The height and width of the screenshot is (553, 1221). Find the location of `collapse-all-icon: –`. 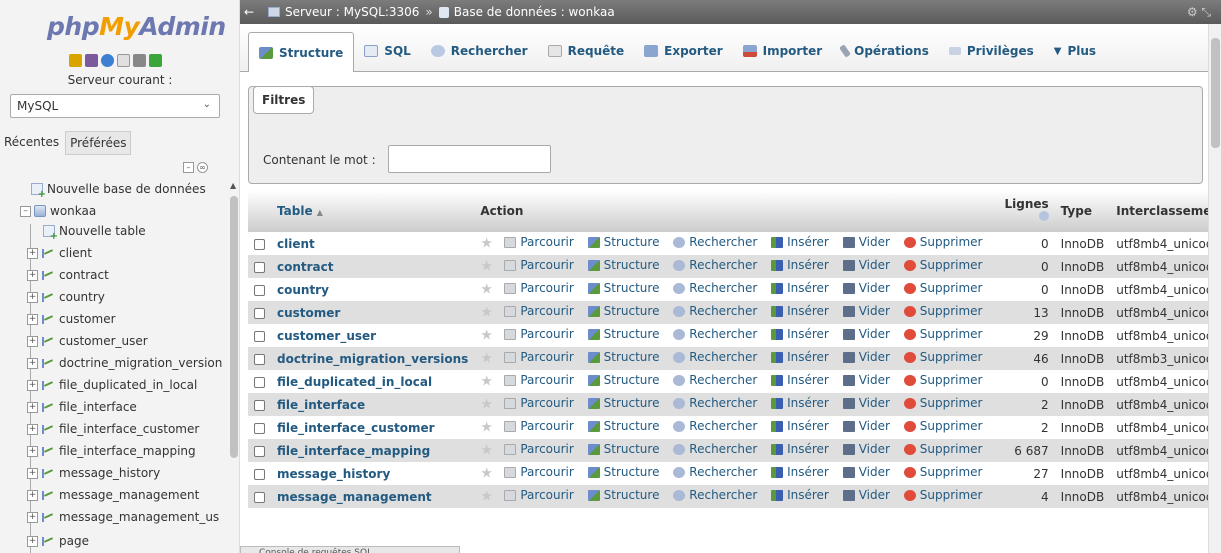

collapse-all-icon: – is located at coordinates (188, 167).